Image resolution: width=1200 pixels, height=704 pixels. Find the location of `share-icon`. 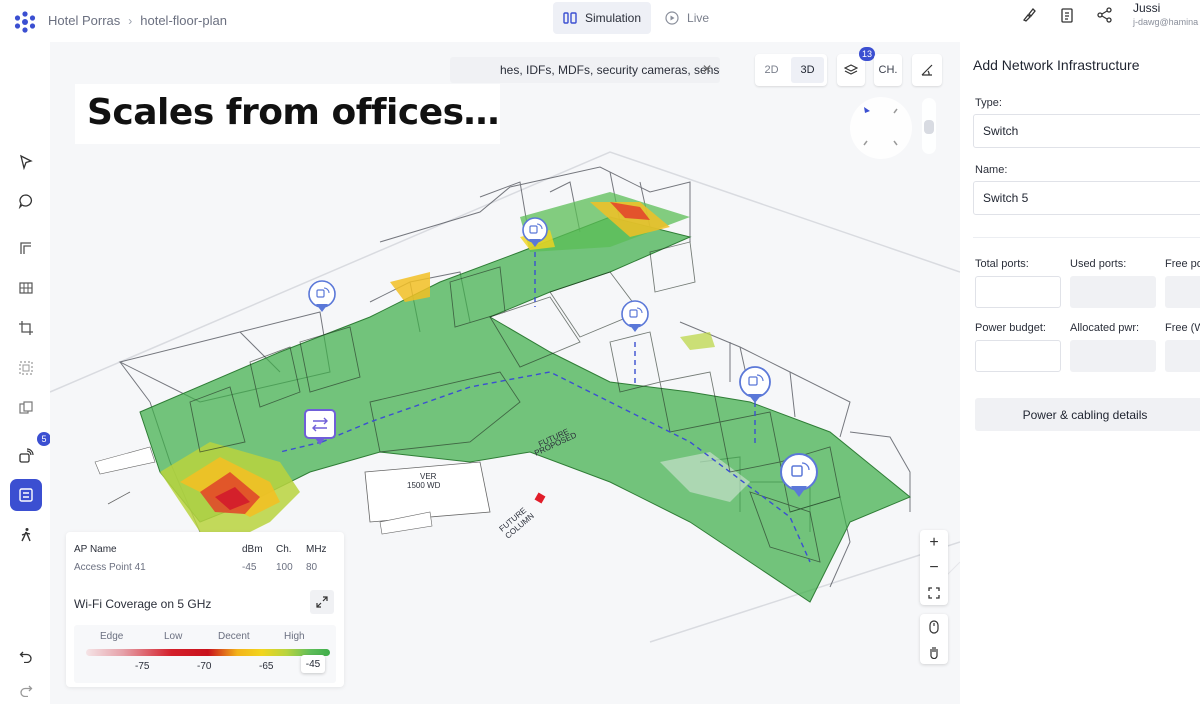

share-icon is located at coordinates (1105, 15).